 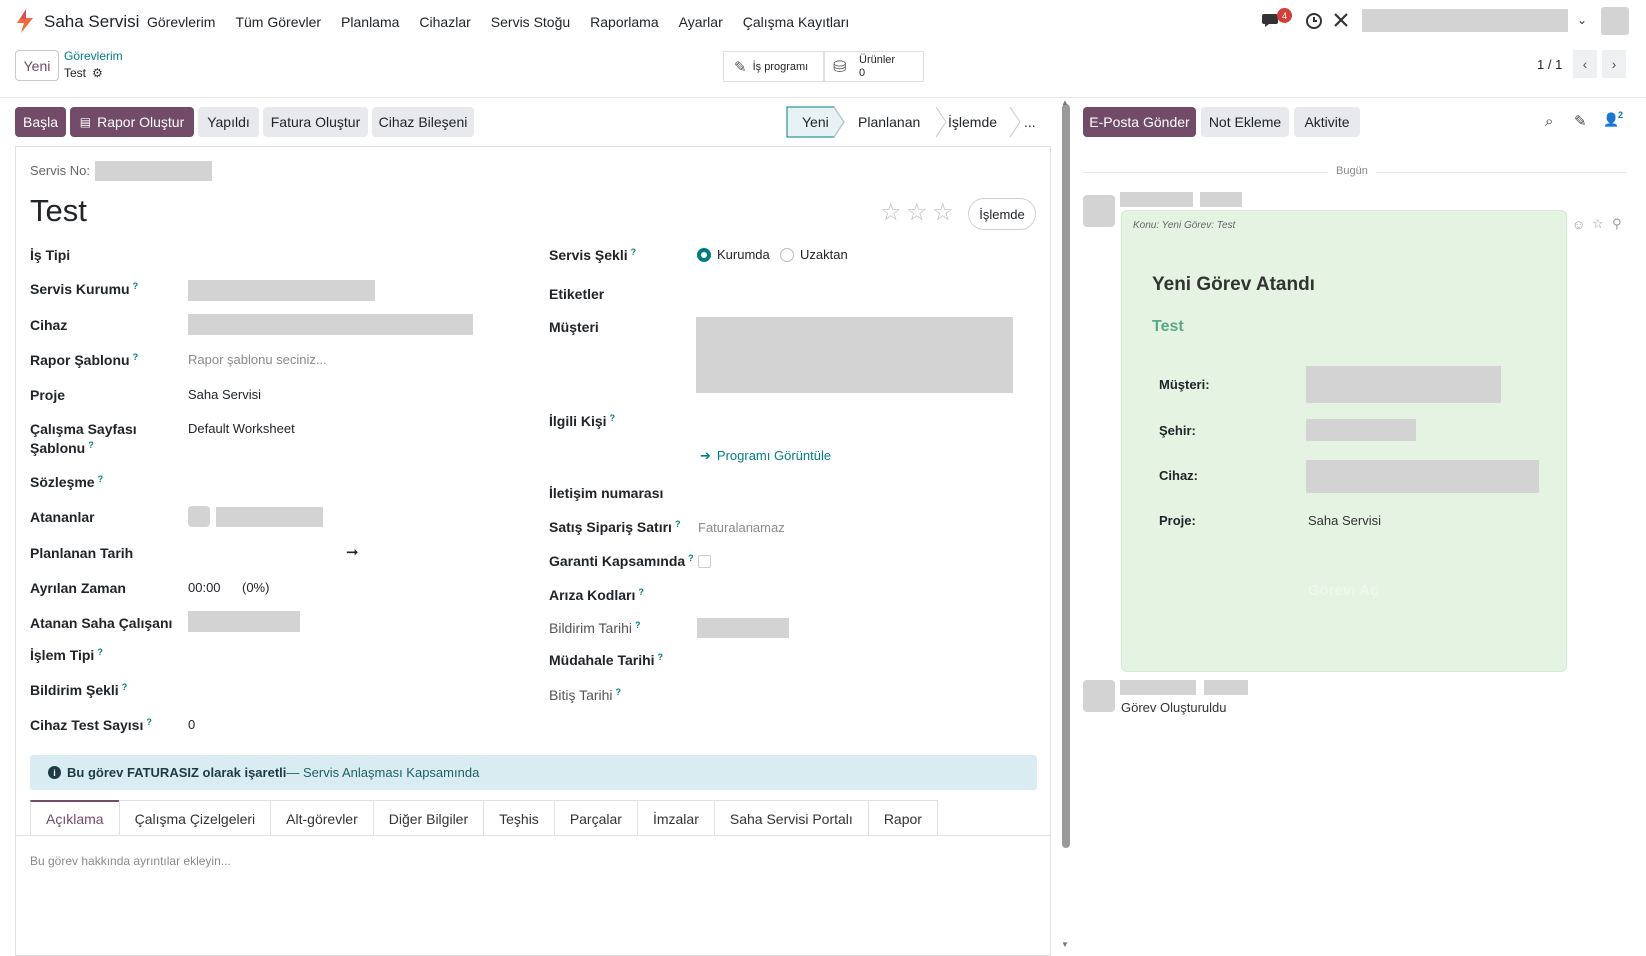 I want to click on create-report-button: ▤ Rapor Oluştur, so click(x=132, y=122).